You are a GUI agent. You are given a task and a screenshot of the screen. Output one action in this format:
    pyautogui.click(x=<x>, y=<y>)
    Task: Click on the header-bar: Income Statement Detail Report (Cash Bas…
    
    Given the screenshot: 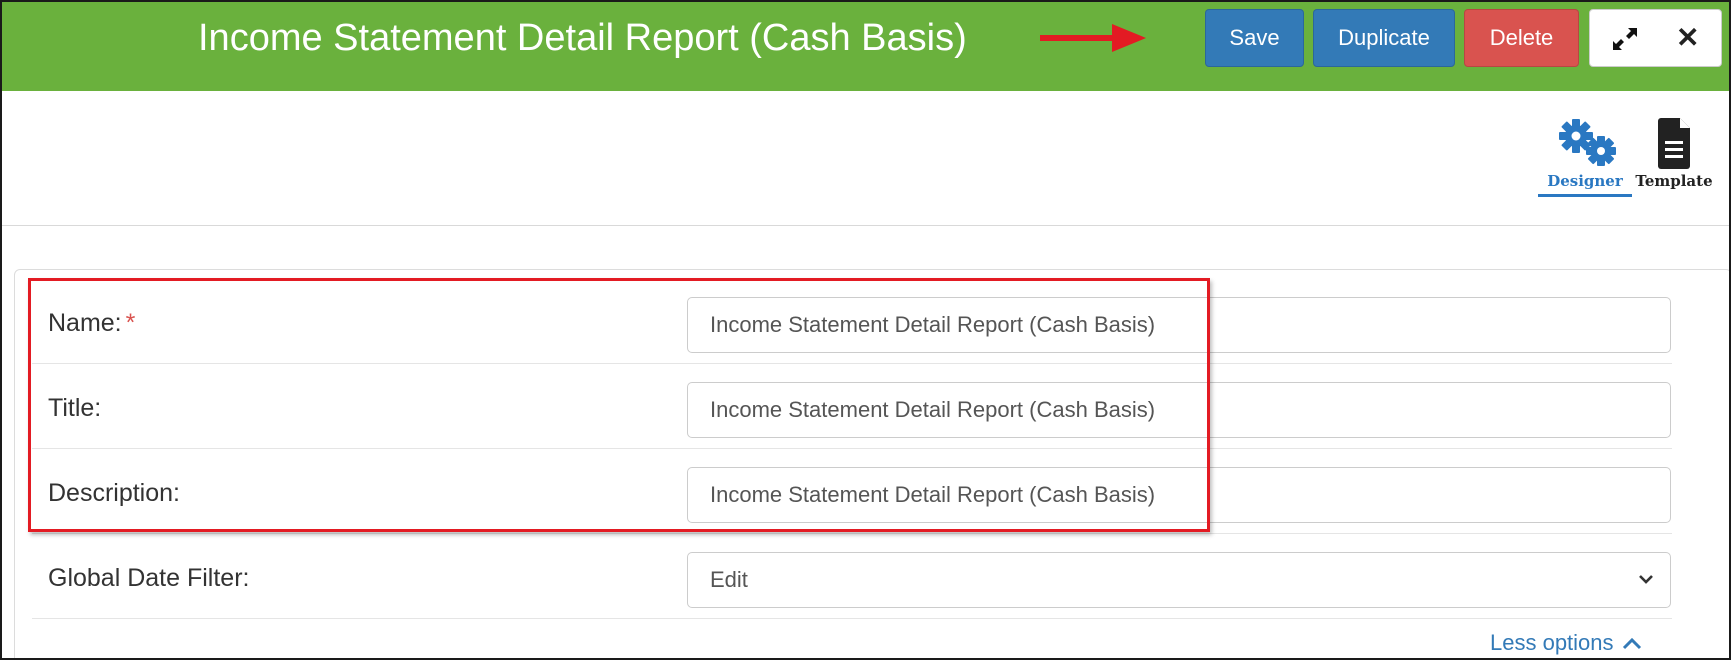 What is the action you would take?
    pyautogui.click(x=865, y=46)
    